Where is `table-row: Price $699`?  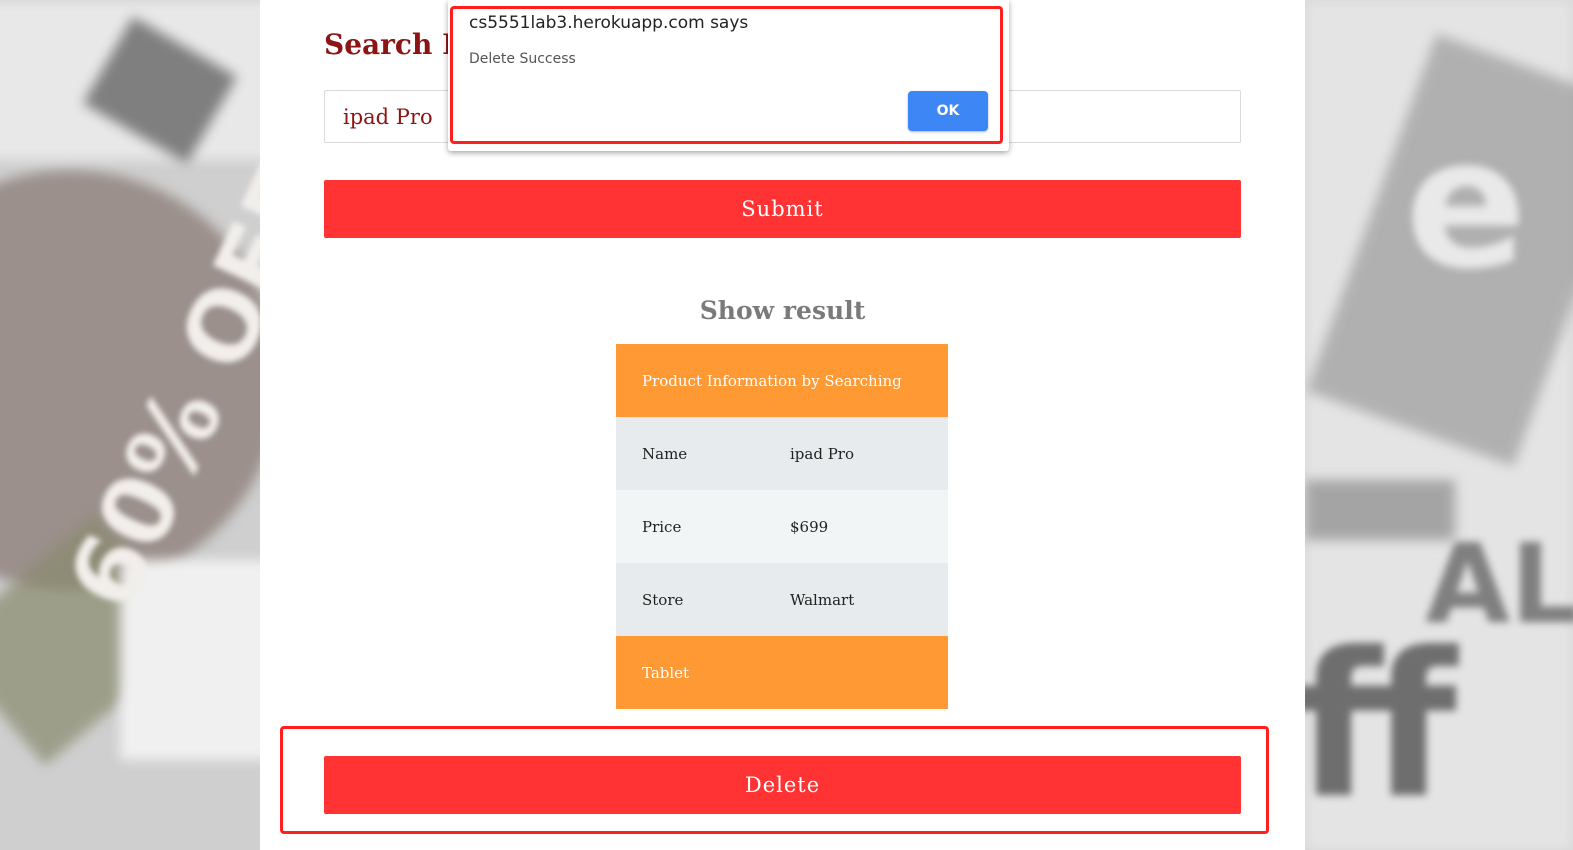 table-row: Price $699 is located at coordinates (782, 526).